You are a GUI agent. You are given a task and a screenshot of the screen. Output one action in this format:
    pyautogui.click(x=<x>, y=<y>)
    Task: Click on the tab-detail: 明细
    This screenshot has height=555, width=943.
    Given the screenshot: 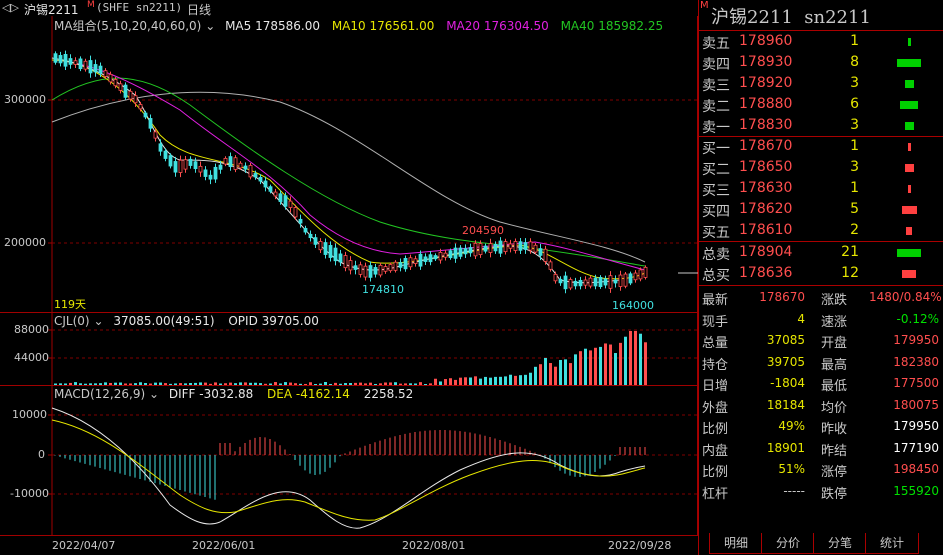 What is the action you would take?
    pyautogui.click(x=736, y=543)
    